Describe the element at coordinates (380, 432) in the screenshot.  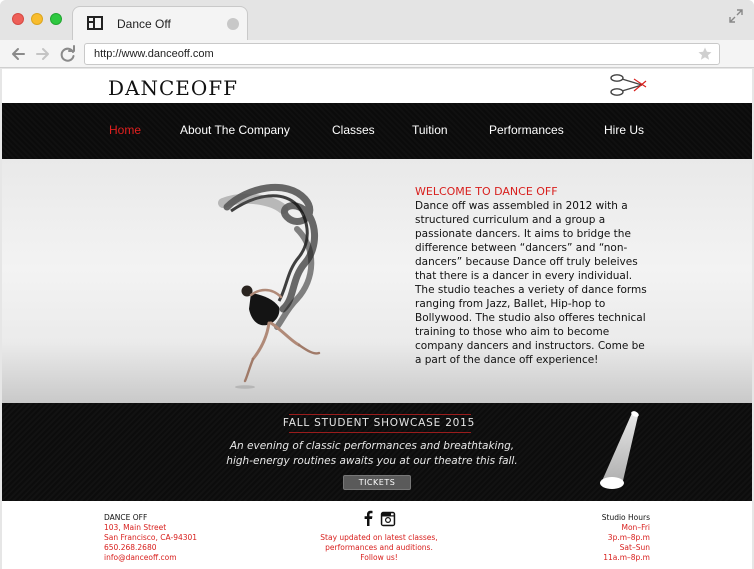
I see `showcase-divider-bottom` at that location.